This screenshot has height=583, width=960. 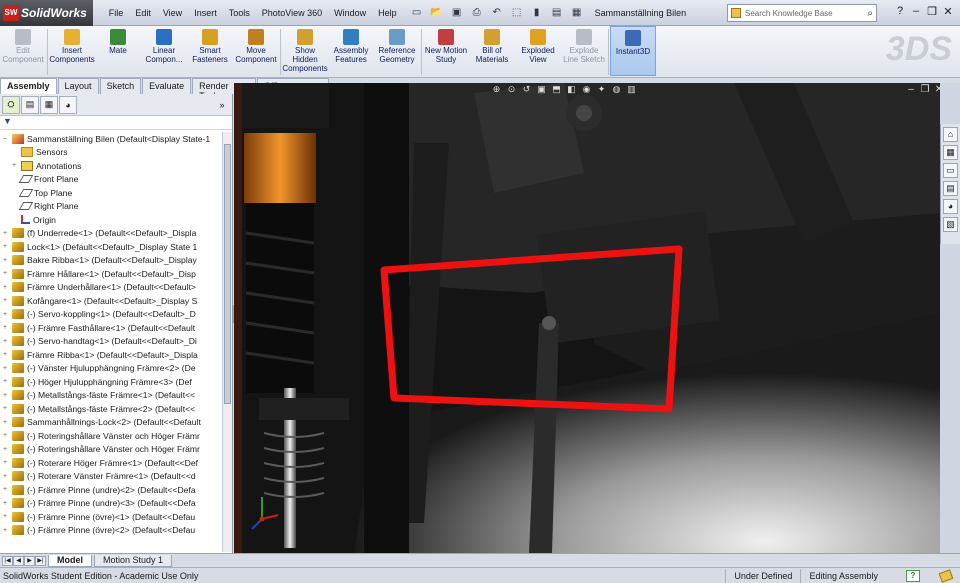 What do you see at coordinates (541, 89) in the screenshot?
I see `section-view-icon: ▣` at bounding box center [541, 89].